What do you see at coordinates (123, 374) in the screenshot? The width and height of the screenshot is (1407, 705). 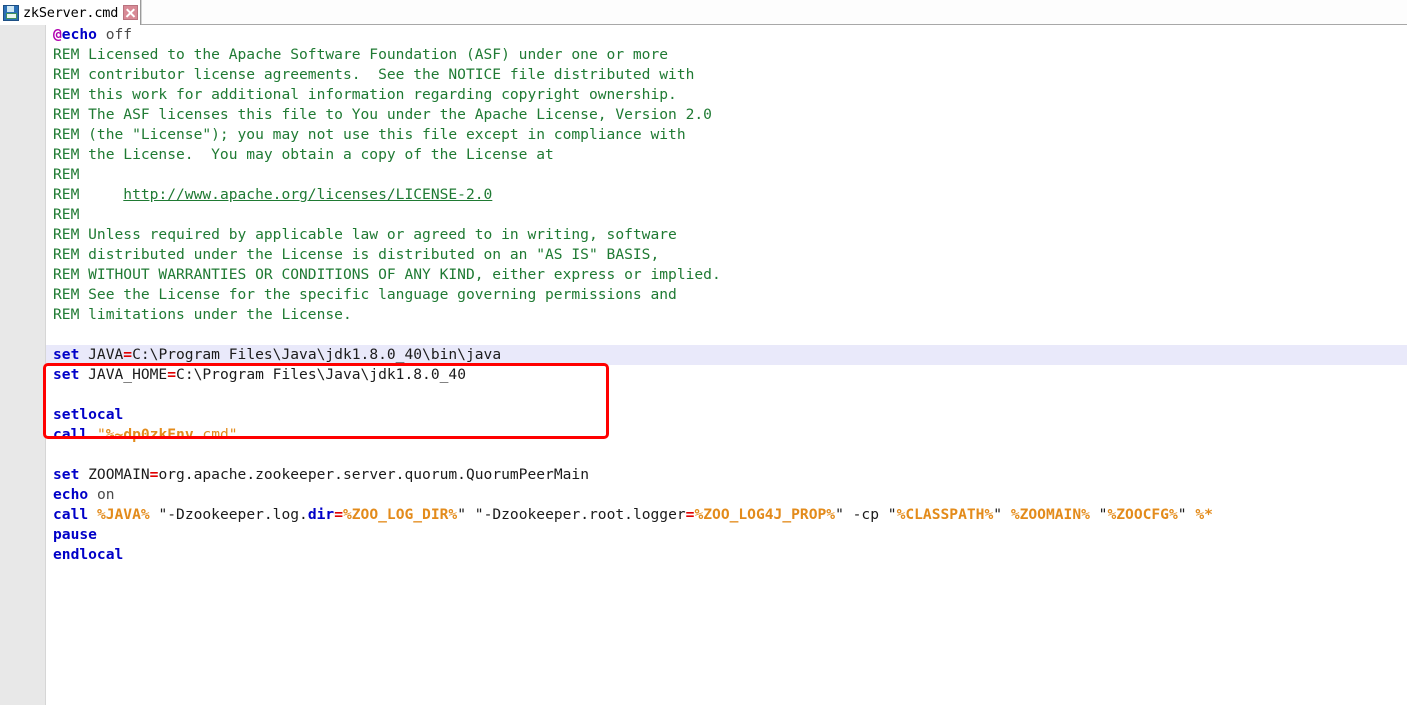 I see `code-token: JAVA_HOME` at bounding box center [123, 374].